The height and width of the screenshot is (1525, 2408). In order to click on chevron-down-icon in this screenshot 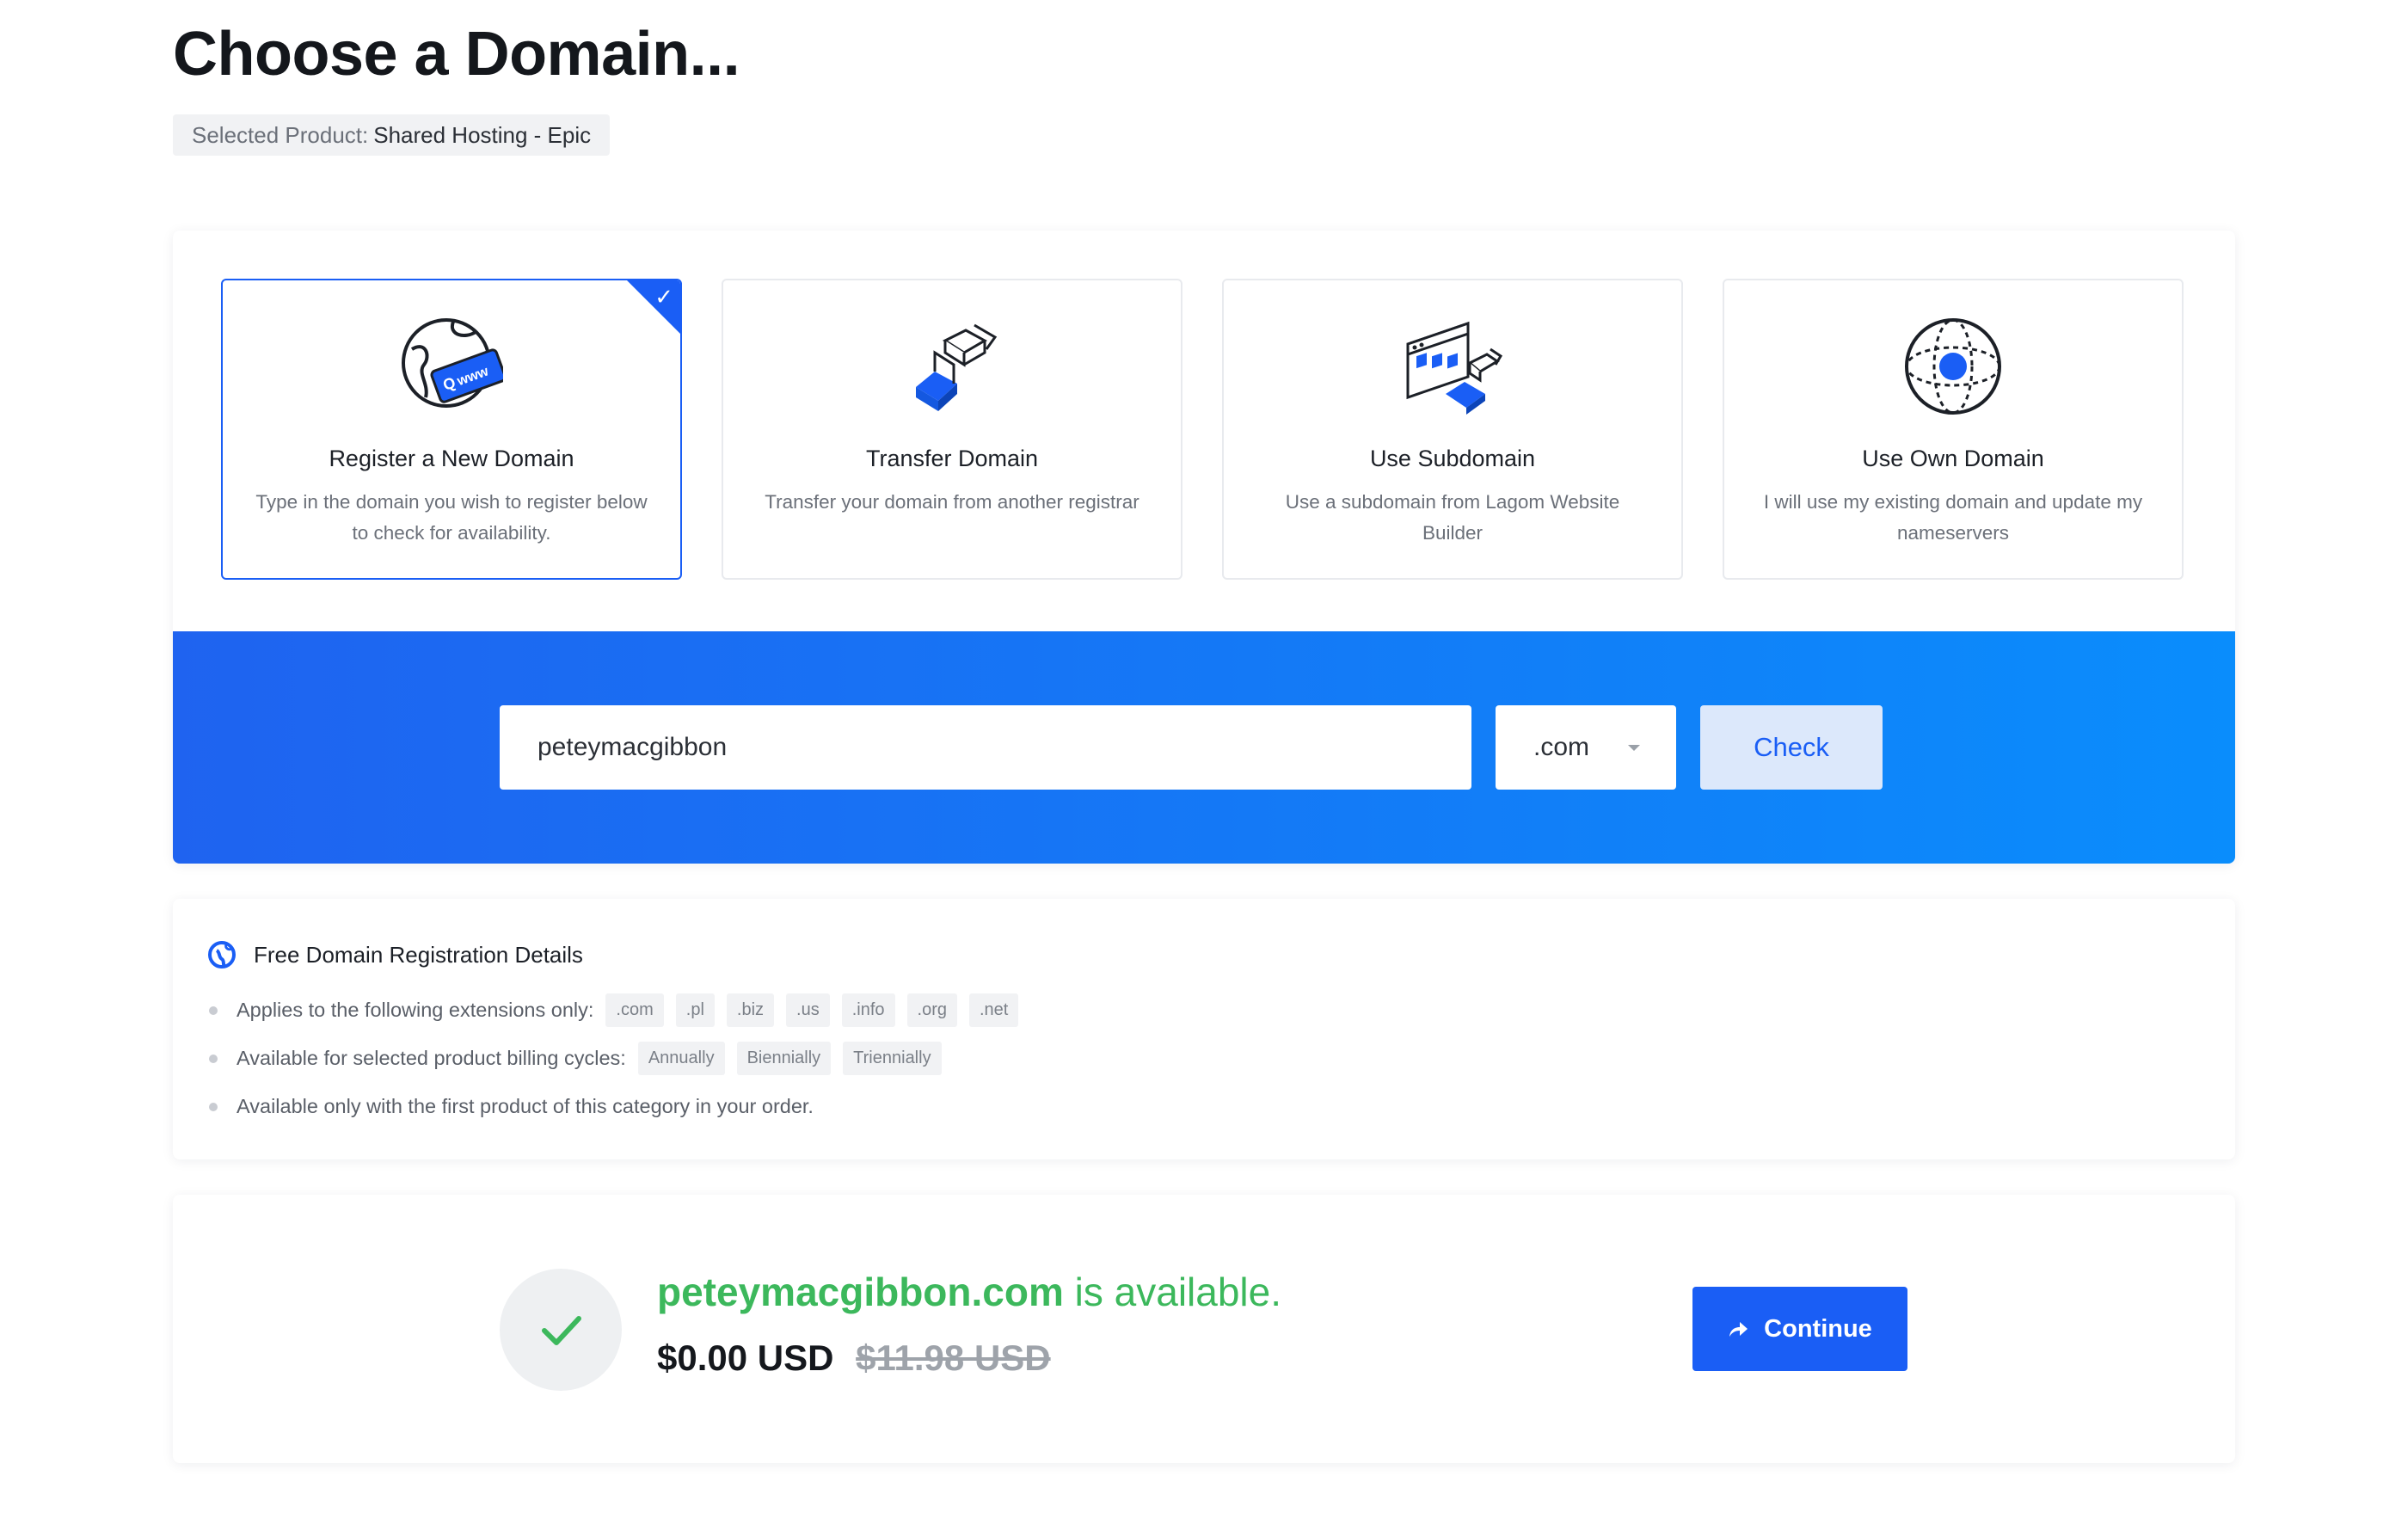, I will do `click(1634, 748)`.